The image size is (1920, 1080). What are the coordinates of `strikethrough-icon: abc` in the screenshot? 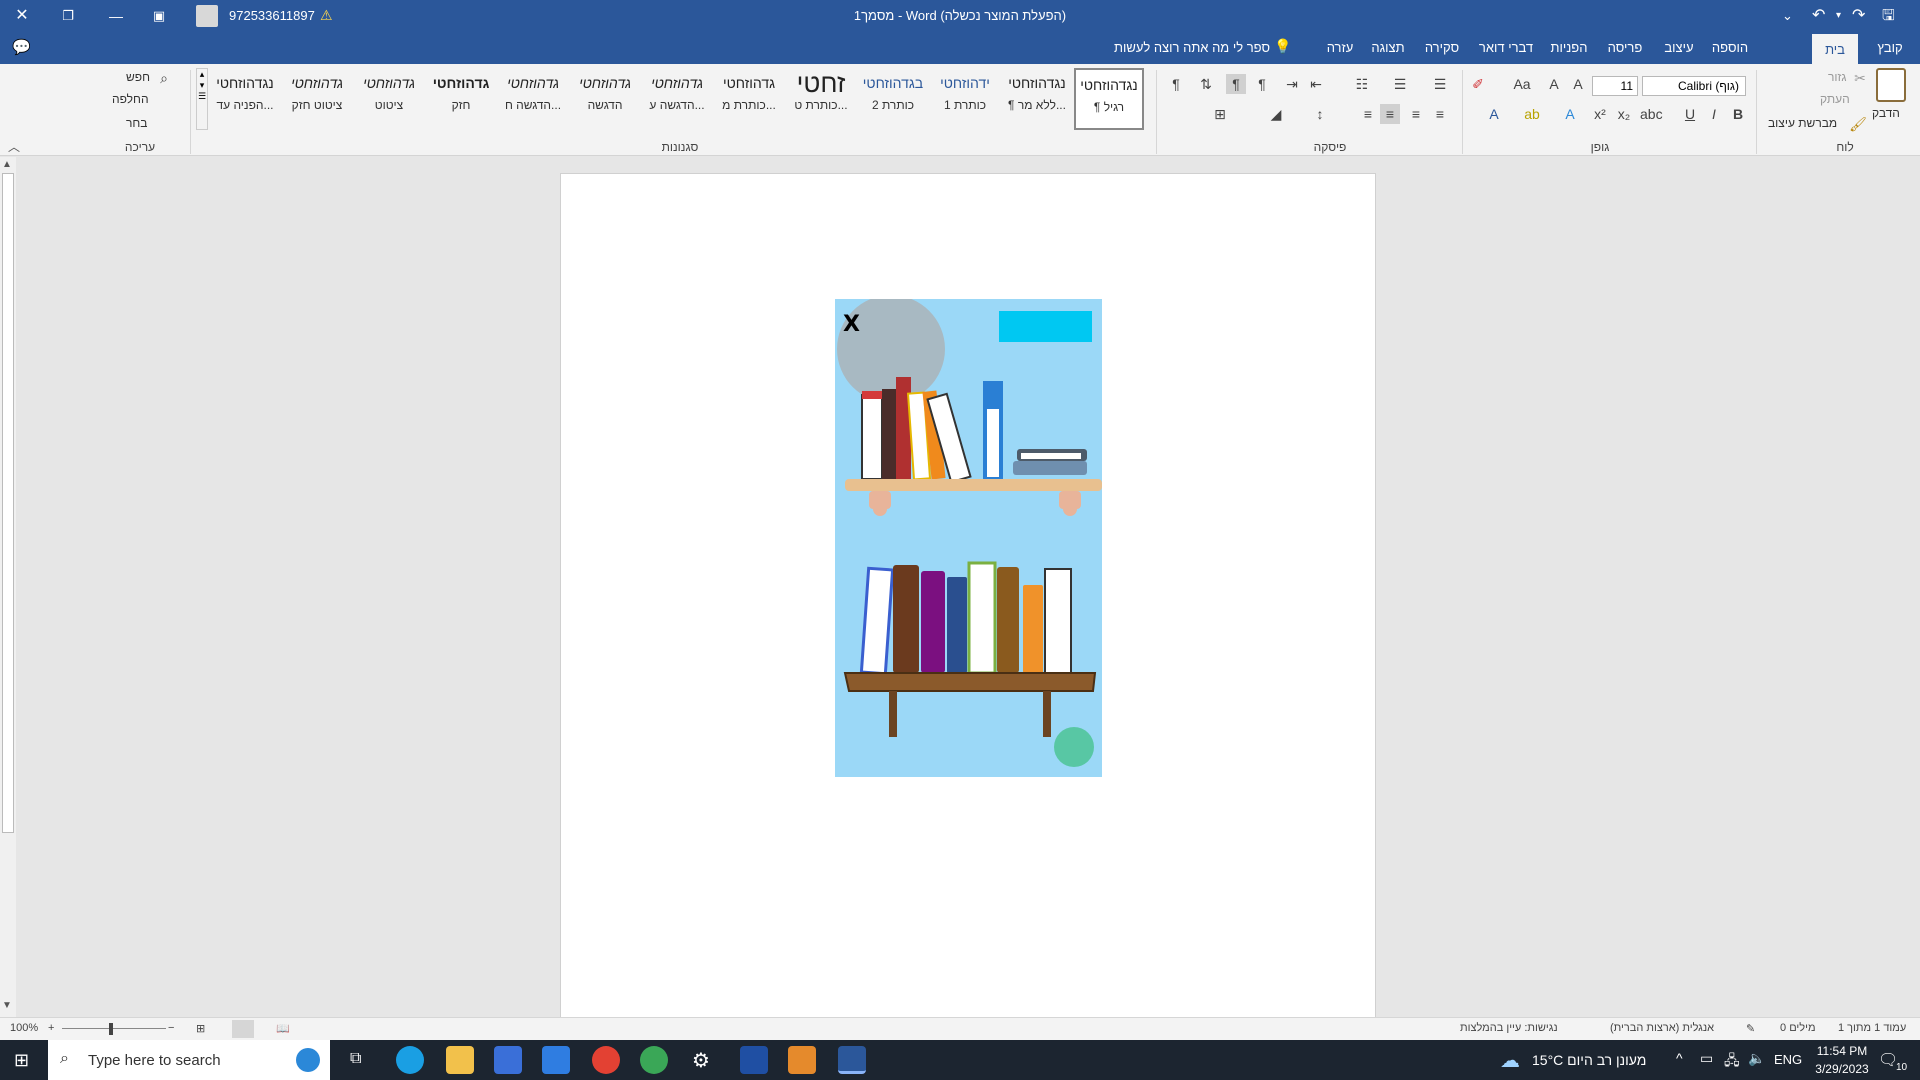 It's located at (1651, 114).